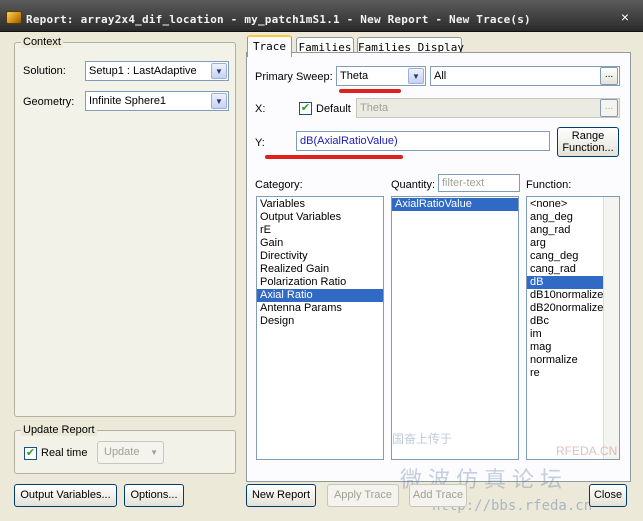 The height and width of the screenshot is (521, 643). Describe the element at coordinates (260, 109) in the screenshot. I see `x-label: X:` at that location.